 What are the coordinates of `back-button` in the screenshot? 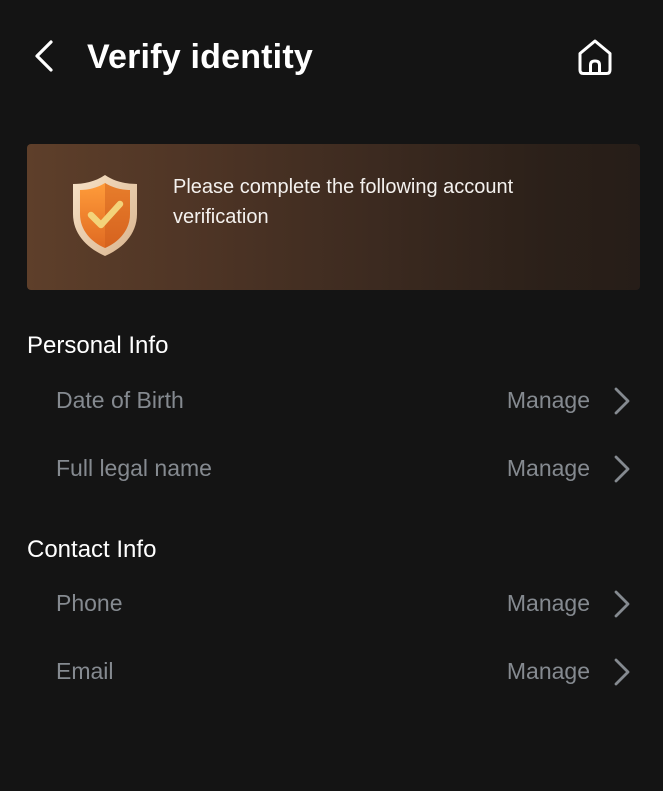 It's located at (44, 56).